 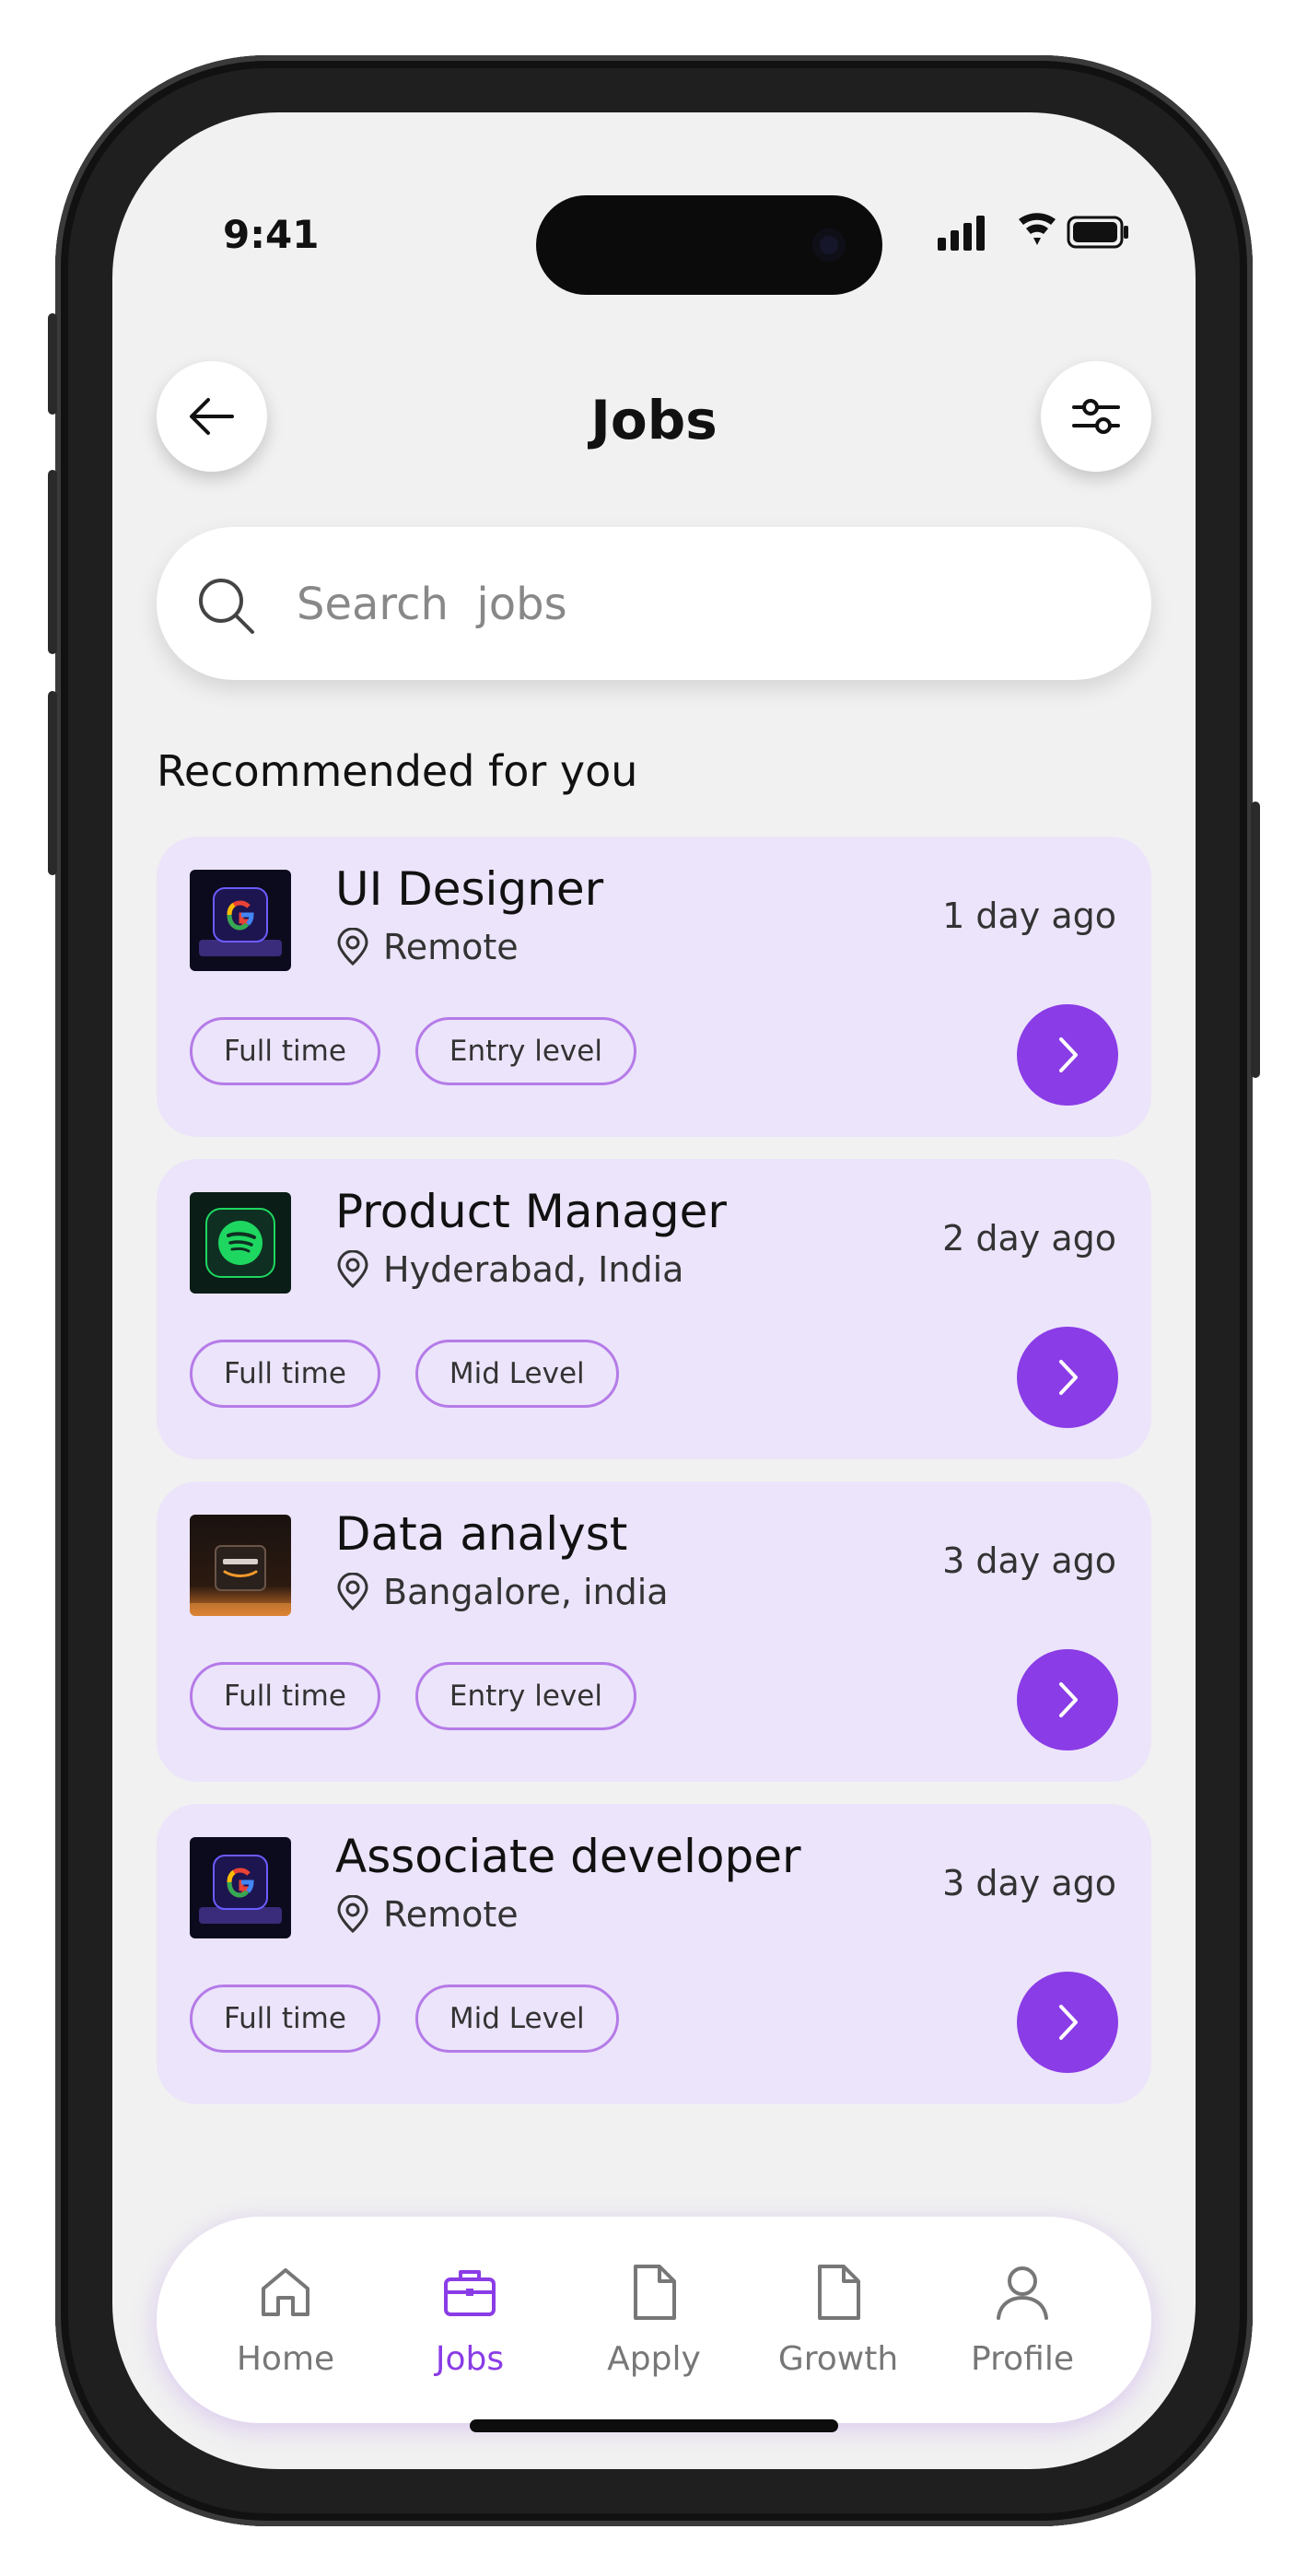 I want to click on job-location-text: Bangalore, india, so click(x=526, y=1592).